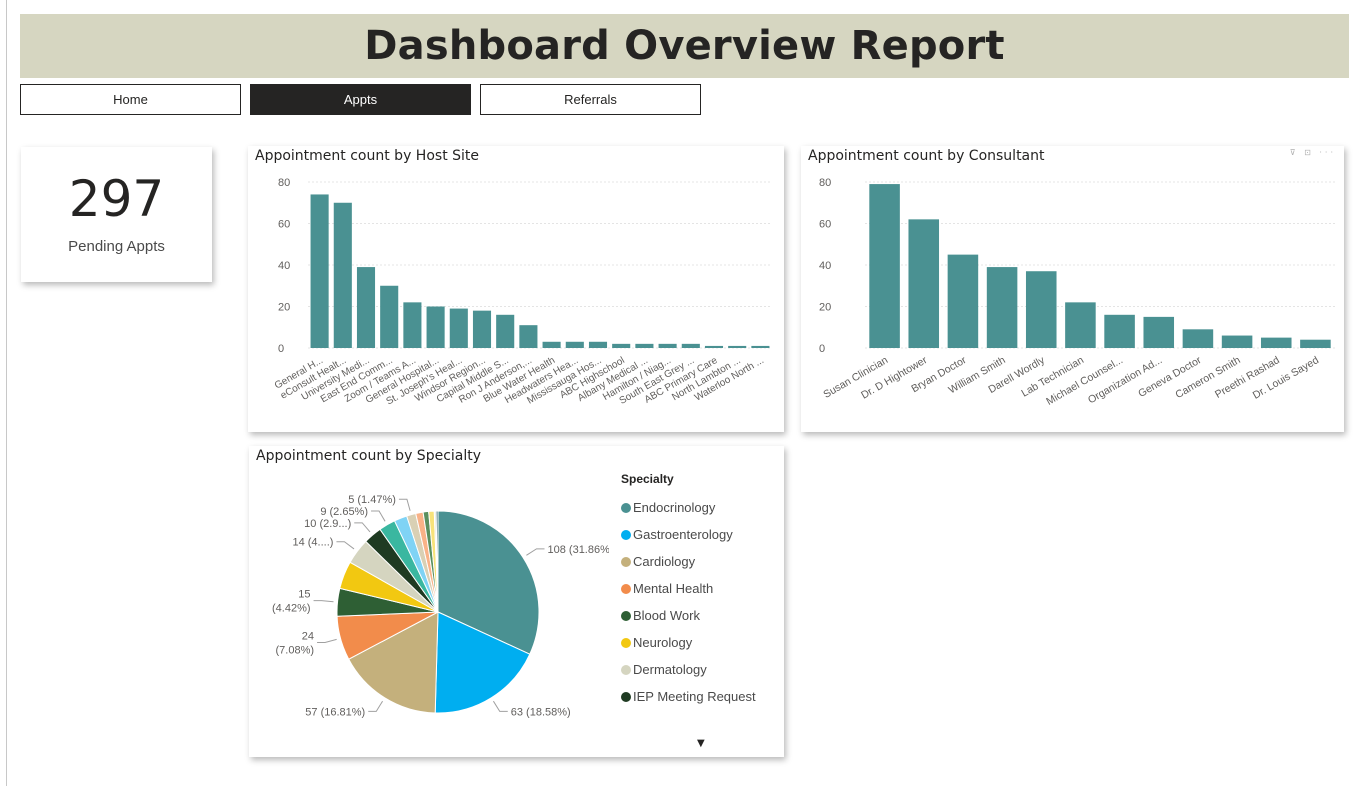  Describe the element at coordinates (855, 377) in the screenshot. I see `x-tick-label: Susan Clinician` at that location.